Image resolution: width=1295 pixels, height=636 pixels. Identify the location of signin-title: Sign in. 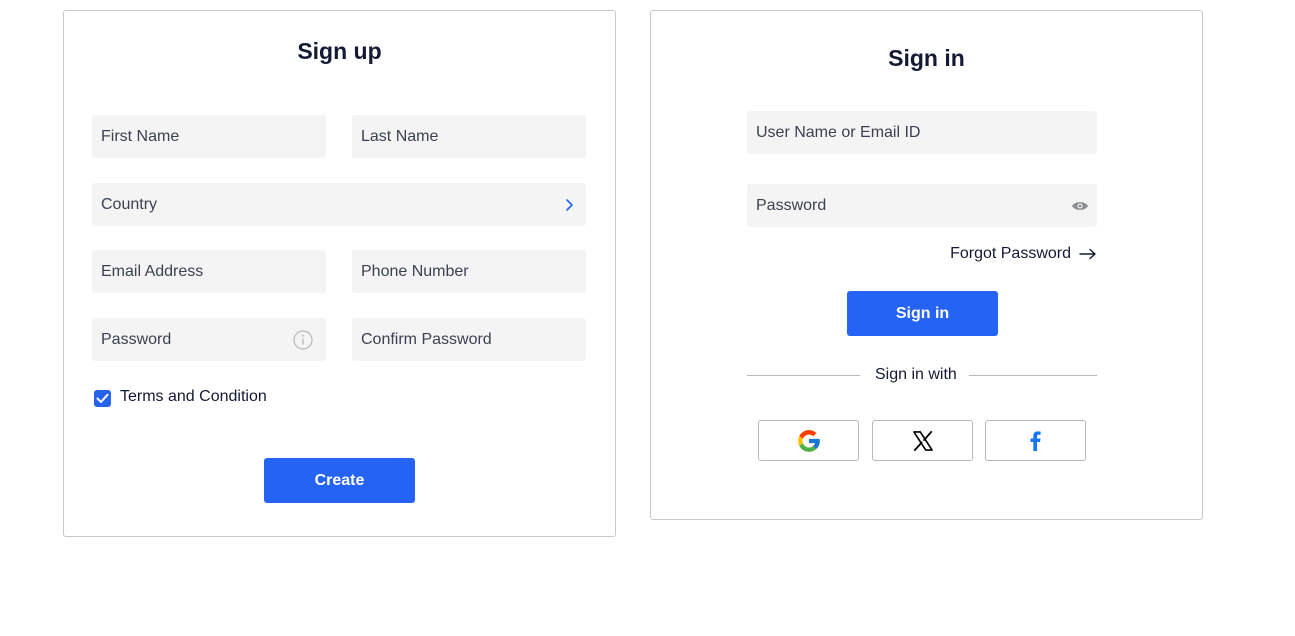
(926, 58).